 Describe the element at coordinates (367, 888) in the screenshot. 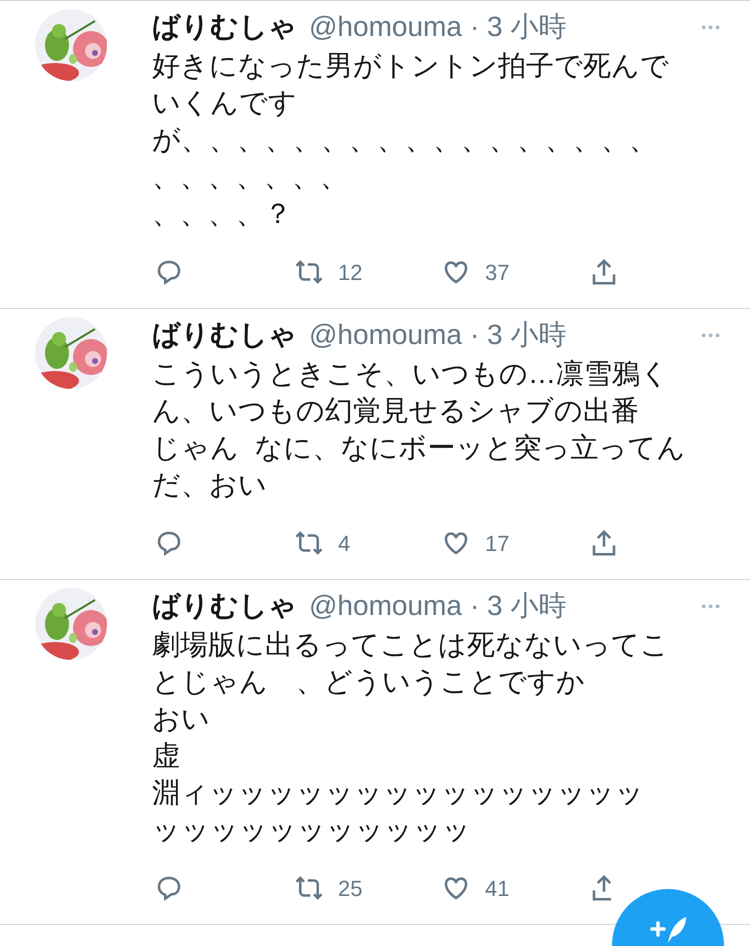

I see `retweet-button: 25` at that location.